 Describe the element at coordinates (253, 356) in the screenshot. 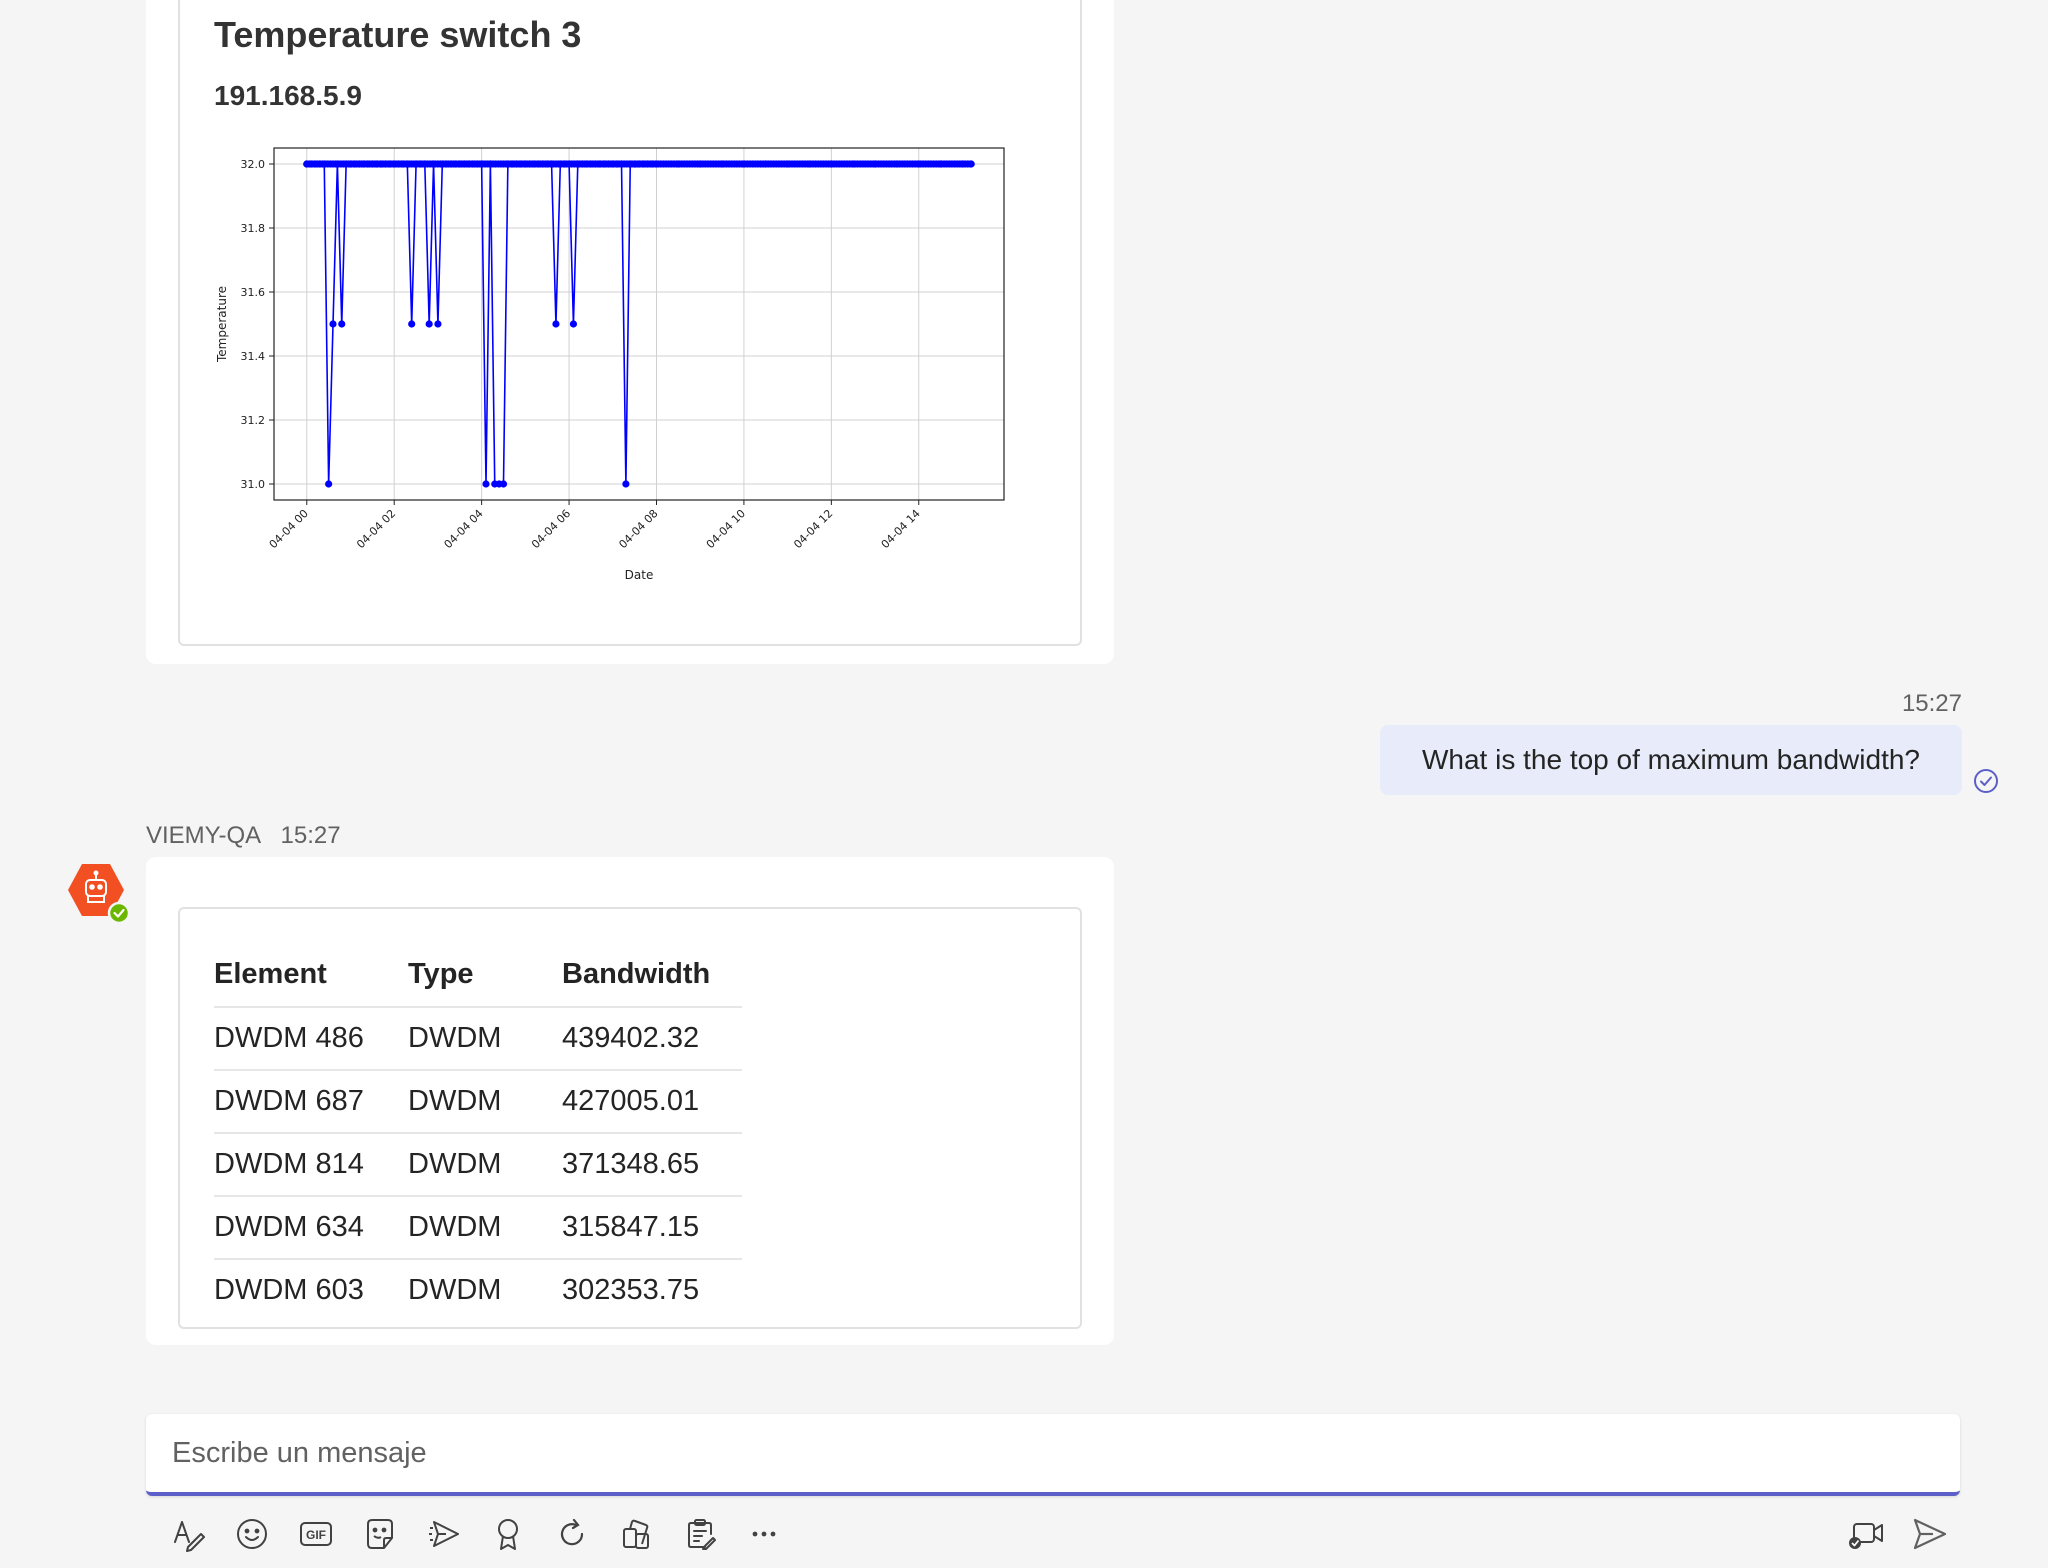

I see `y-tick-label: 31.4` at that location.